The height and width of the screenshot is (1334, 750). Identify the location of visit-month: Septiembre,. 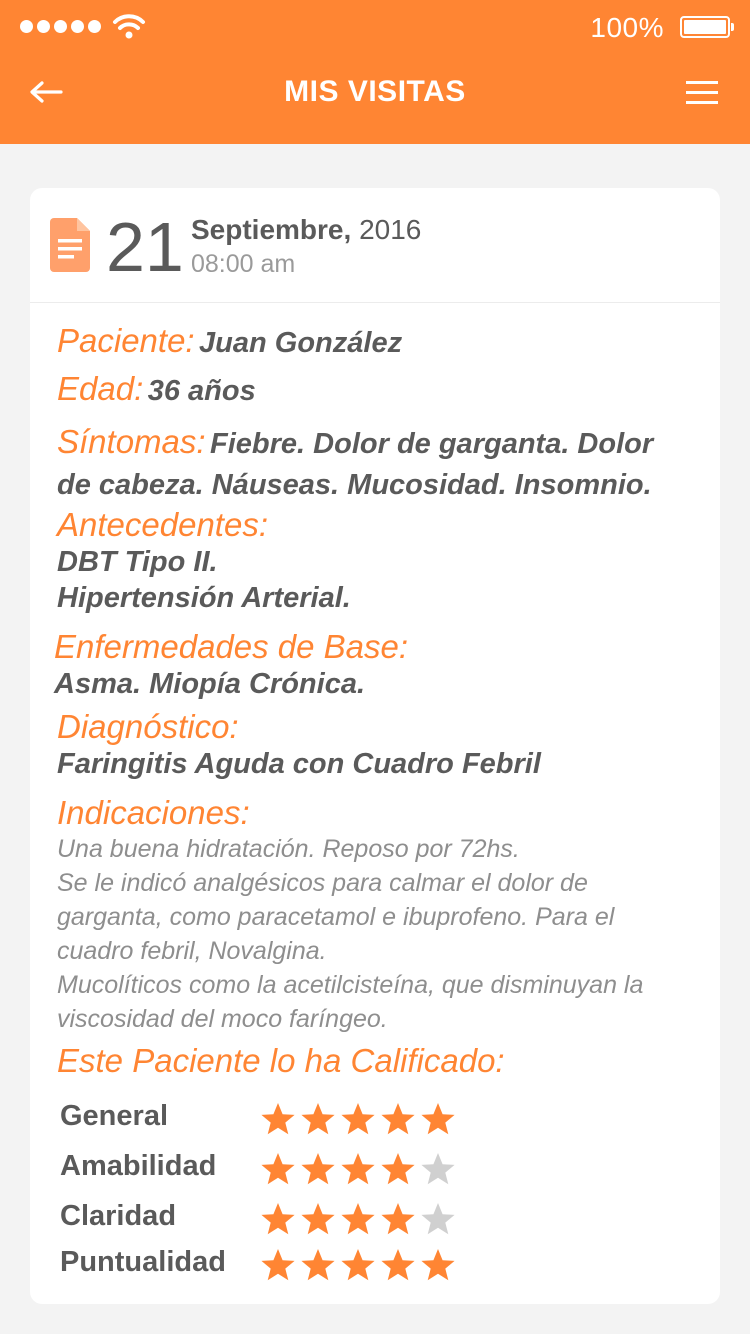
(271, 229).